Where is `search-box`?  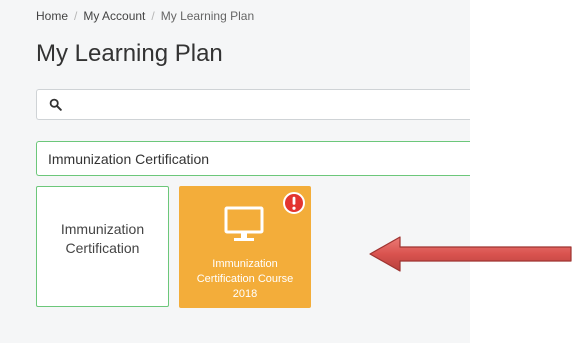
search-box is located at coordinates (253, 104).